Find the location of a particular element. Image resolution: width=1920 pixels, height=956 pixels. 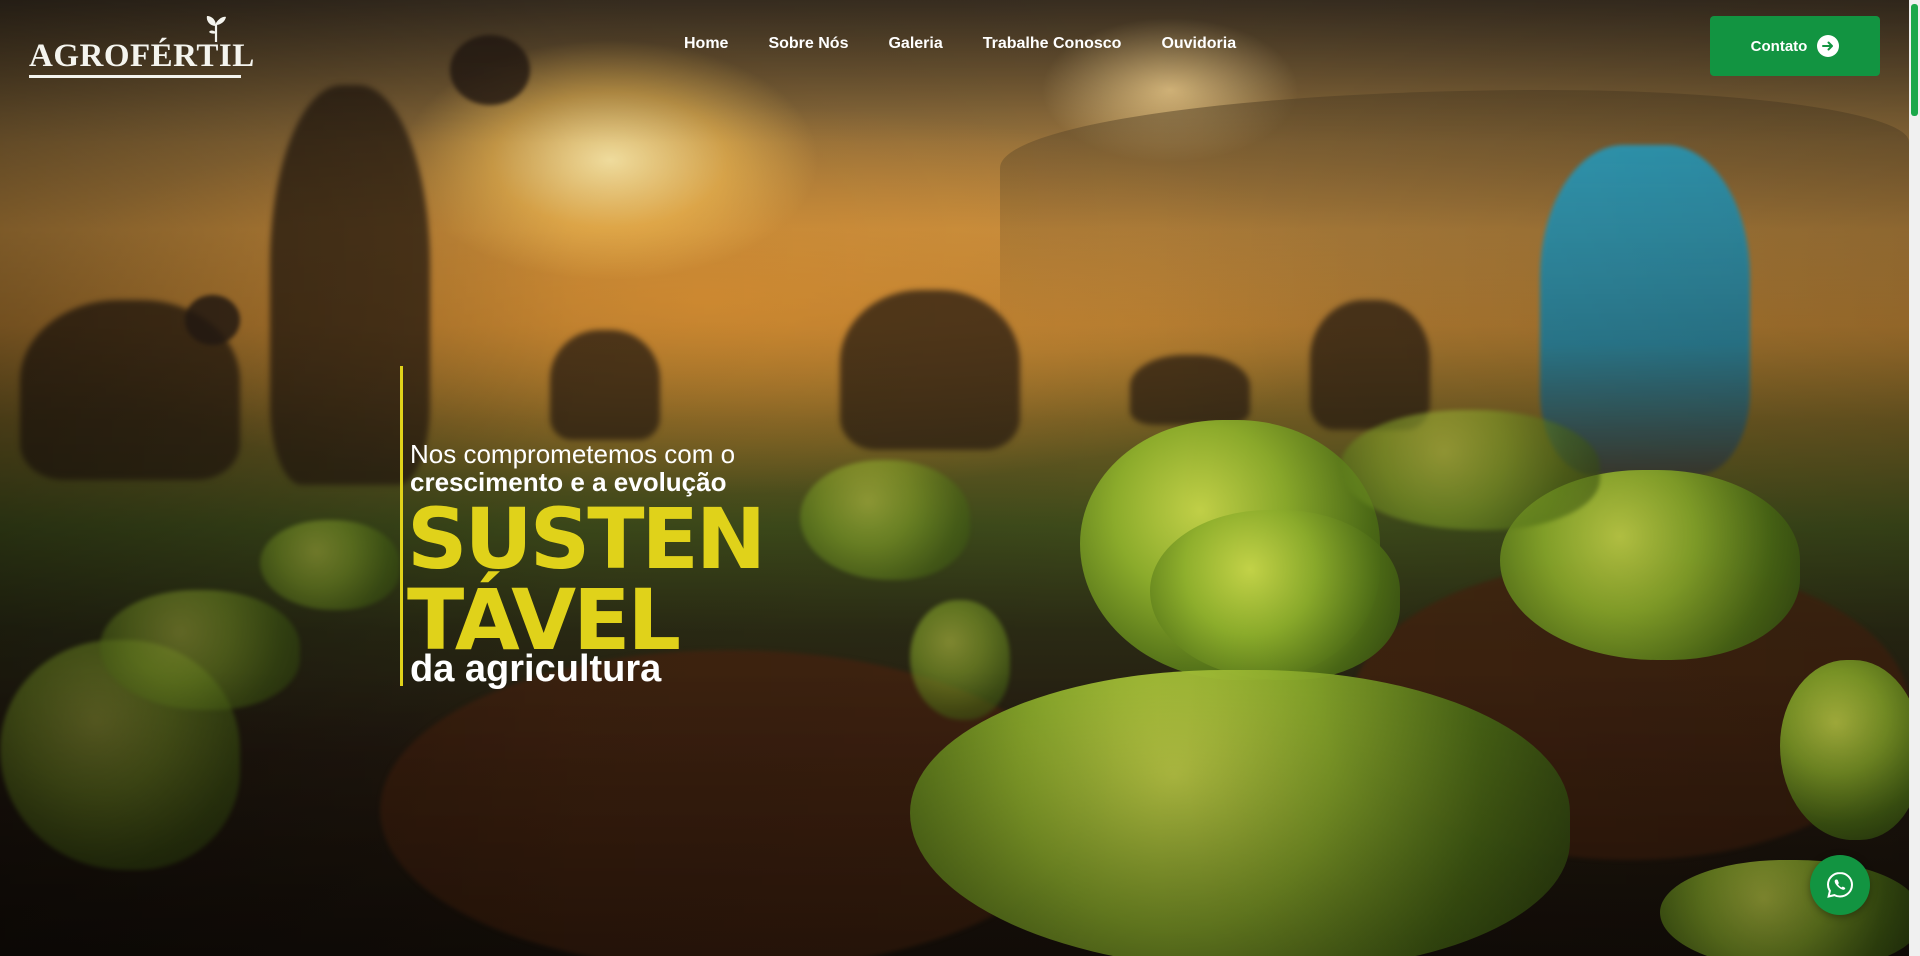

logo-underline is located at coordinates (135, 76).